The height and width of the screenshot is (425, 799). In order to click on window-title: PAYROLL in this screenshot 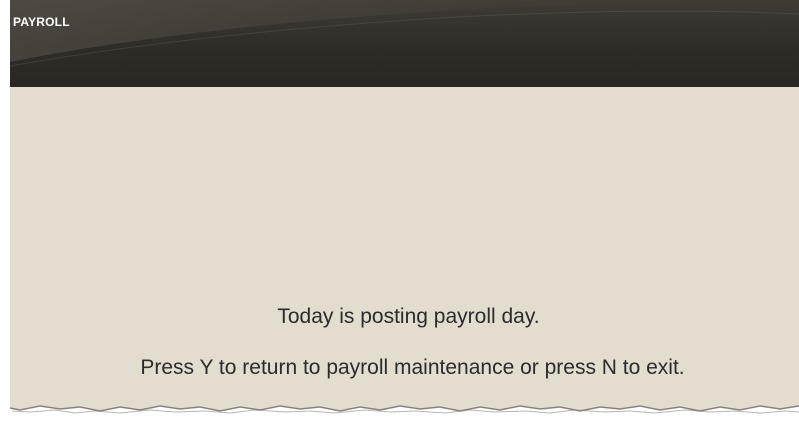, I will do `click(41, 22)`.